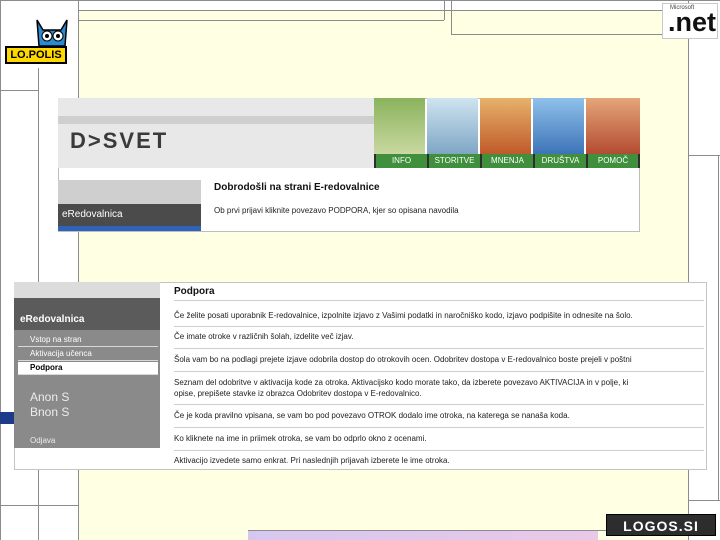 The height and width of the screenshot is (540, 720). What do you see at coordinates (87, 314) in the screenshot?
I see `support-sidebar-label: eRedovalnica` at bounding box center [87, 314].